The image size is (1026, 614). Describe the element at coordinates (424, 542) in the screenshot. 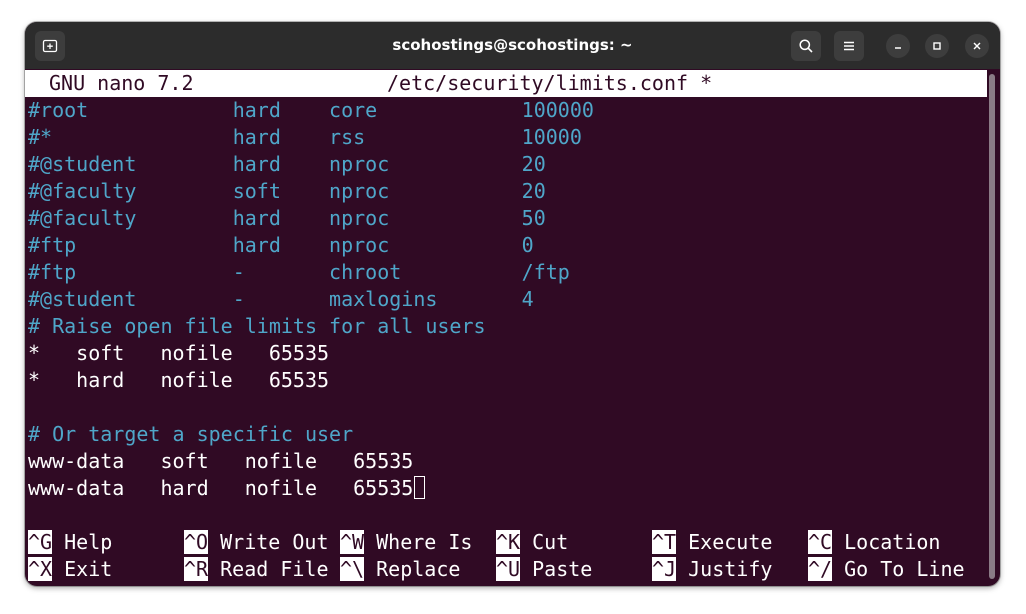

I see `shortcut-label: Where Is` at that location.